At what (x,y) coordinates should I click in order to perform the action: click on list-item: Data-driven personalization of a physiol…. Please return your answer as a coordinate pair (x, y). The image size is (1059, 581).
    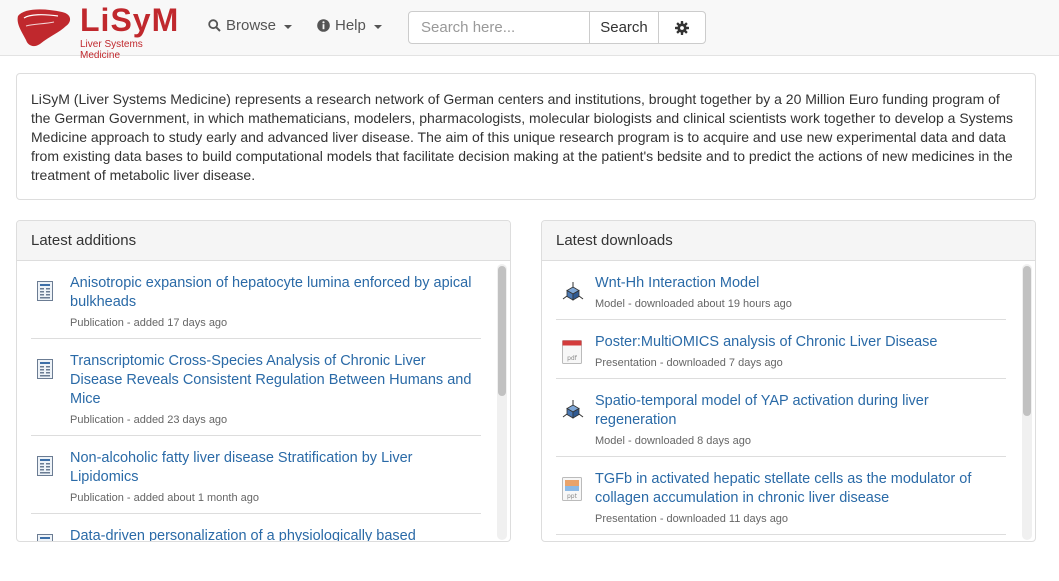
    Looking at the image, I should click on (256, 527).